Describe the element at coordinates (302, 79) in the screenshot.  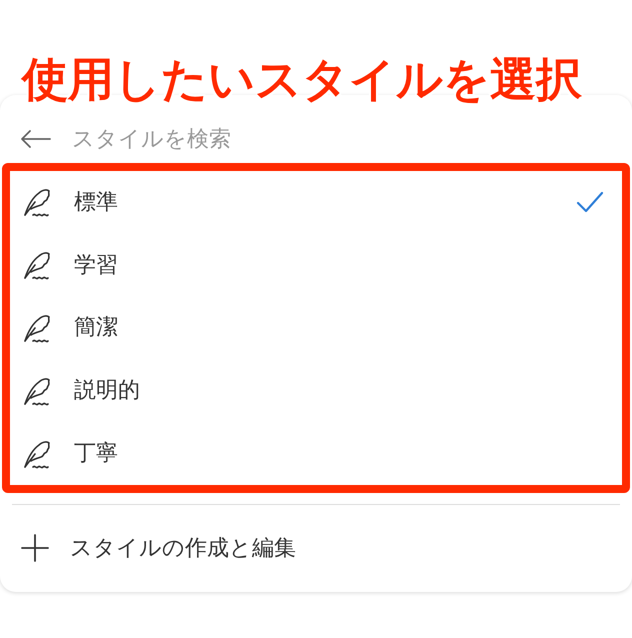
I see `annotation-title: 使用したいスタイルを選択` at that location.